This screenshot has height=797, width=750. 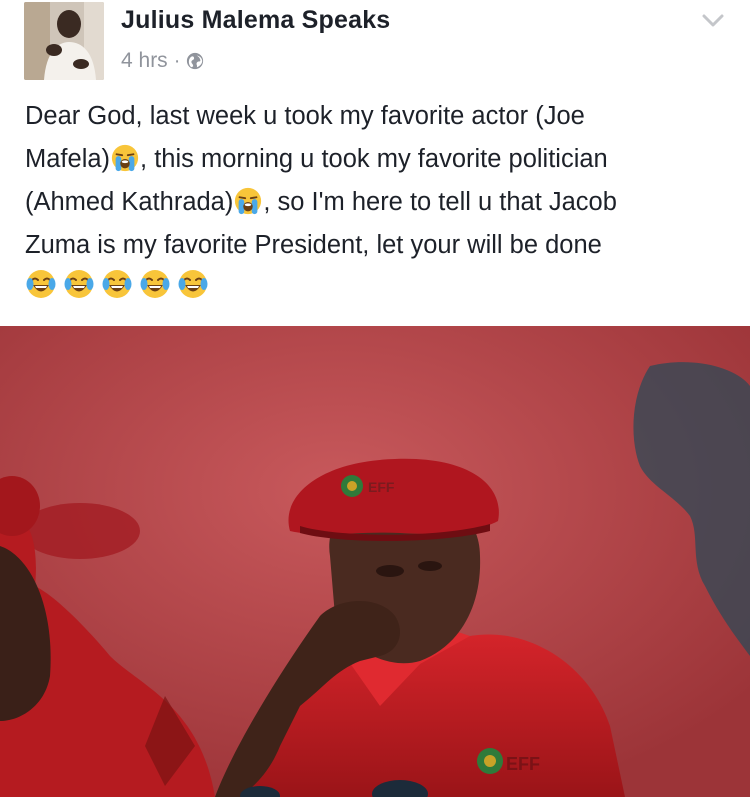 I want to click on author-name: Julius Malema Speaks, so click(x=255, y=20).